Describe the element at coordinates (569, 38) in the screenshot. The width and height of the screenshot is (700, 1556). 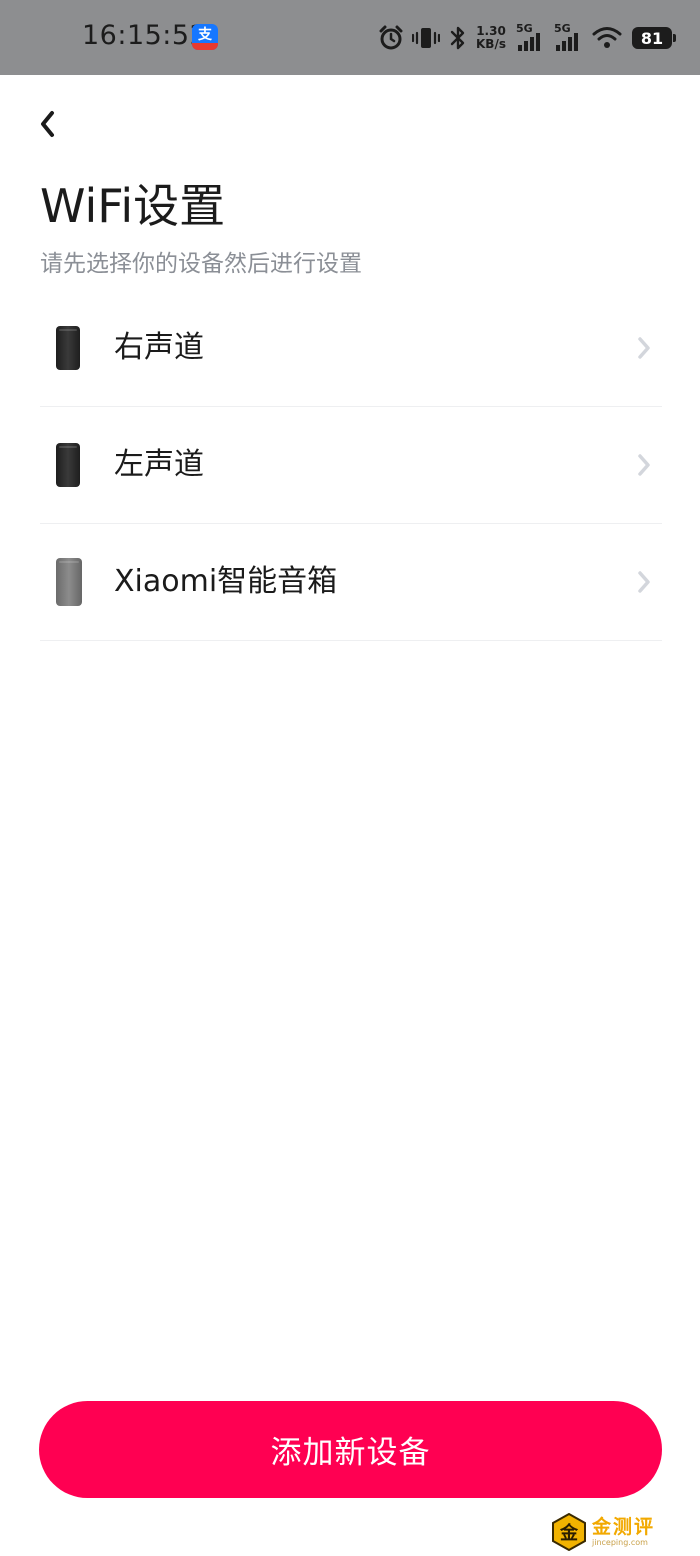
I see `signal-icon-2: 5G` at that location.